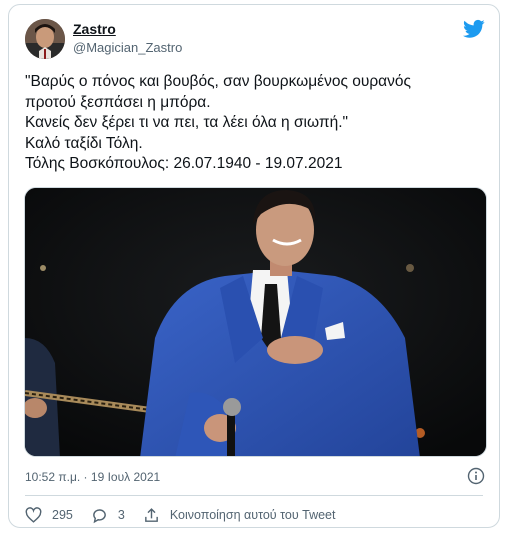  Describe the element at coordinates (108, 515) in the screenshot. I see `reply-button: 3` at that location.